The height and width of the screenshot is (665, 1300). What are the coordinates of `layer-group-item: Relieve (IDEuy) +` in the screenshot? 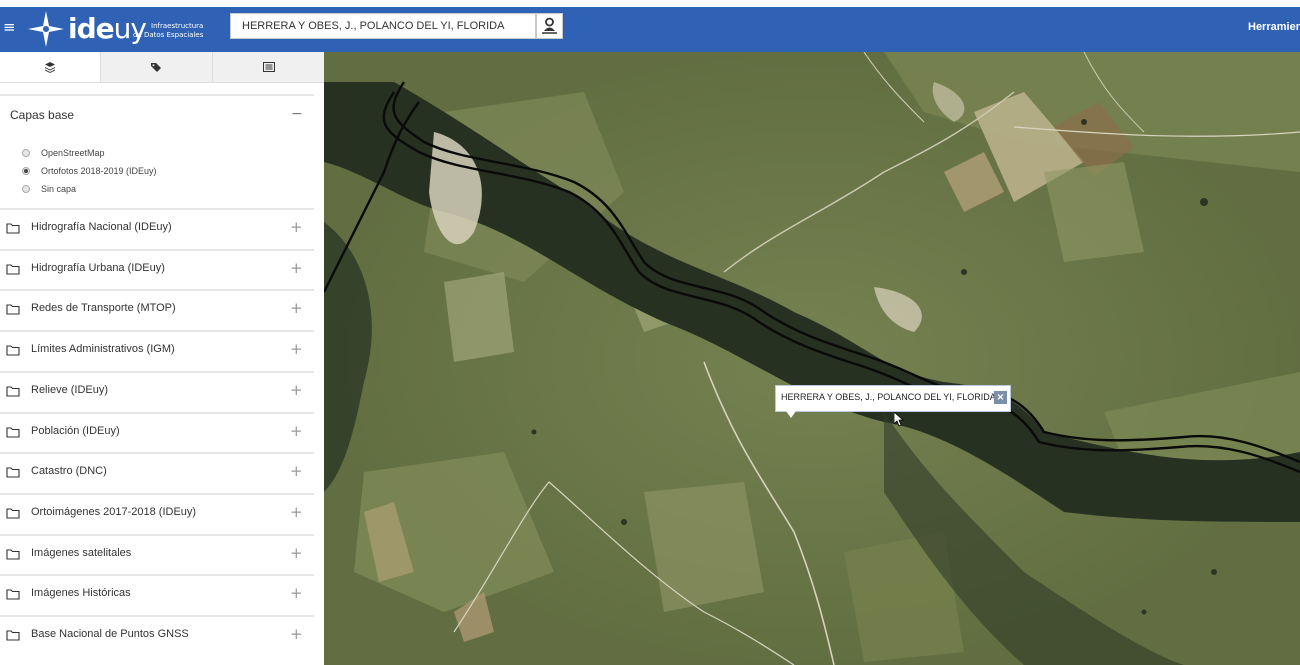 It's located at (157, 390).